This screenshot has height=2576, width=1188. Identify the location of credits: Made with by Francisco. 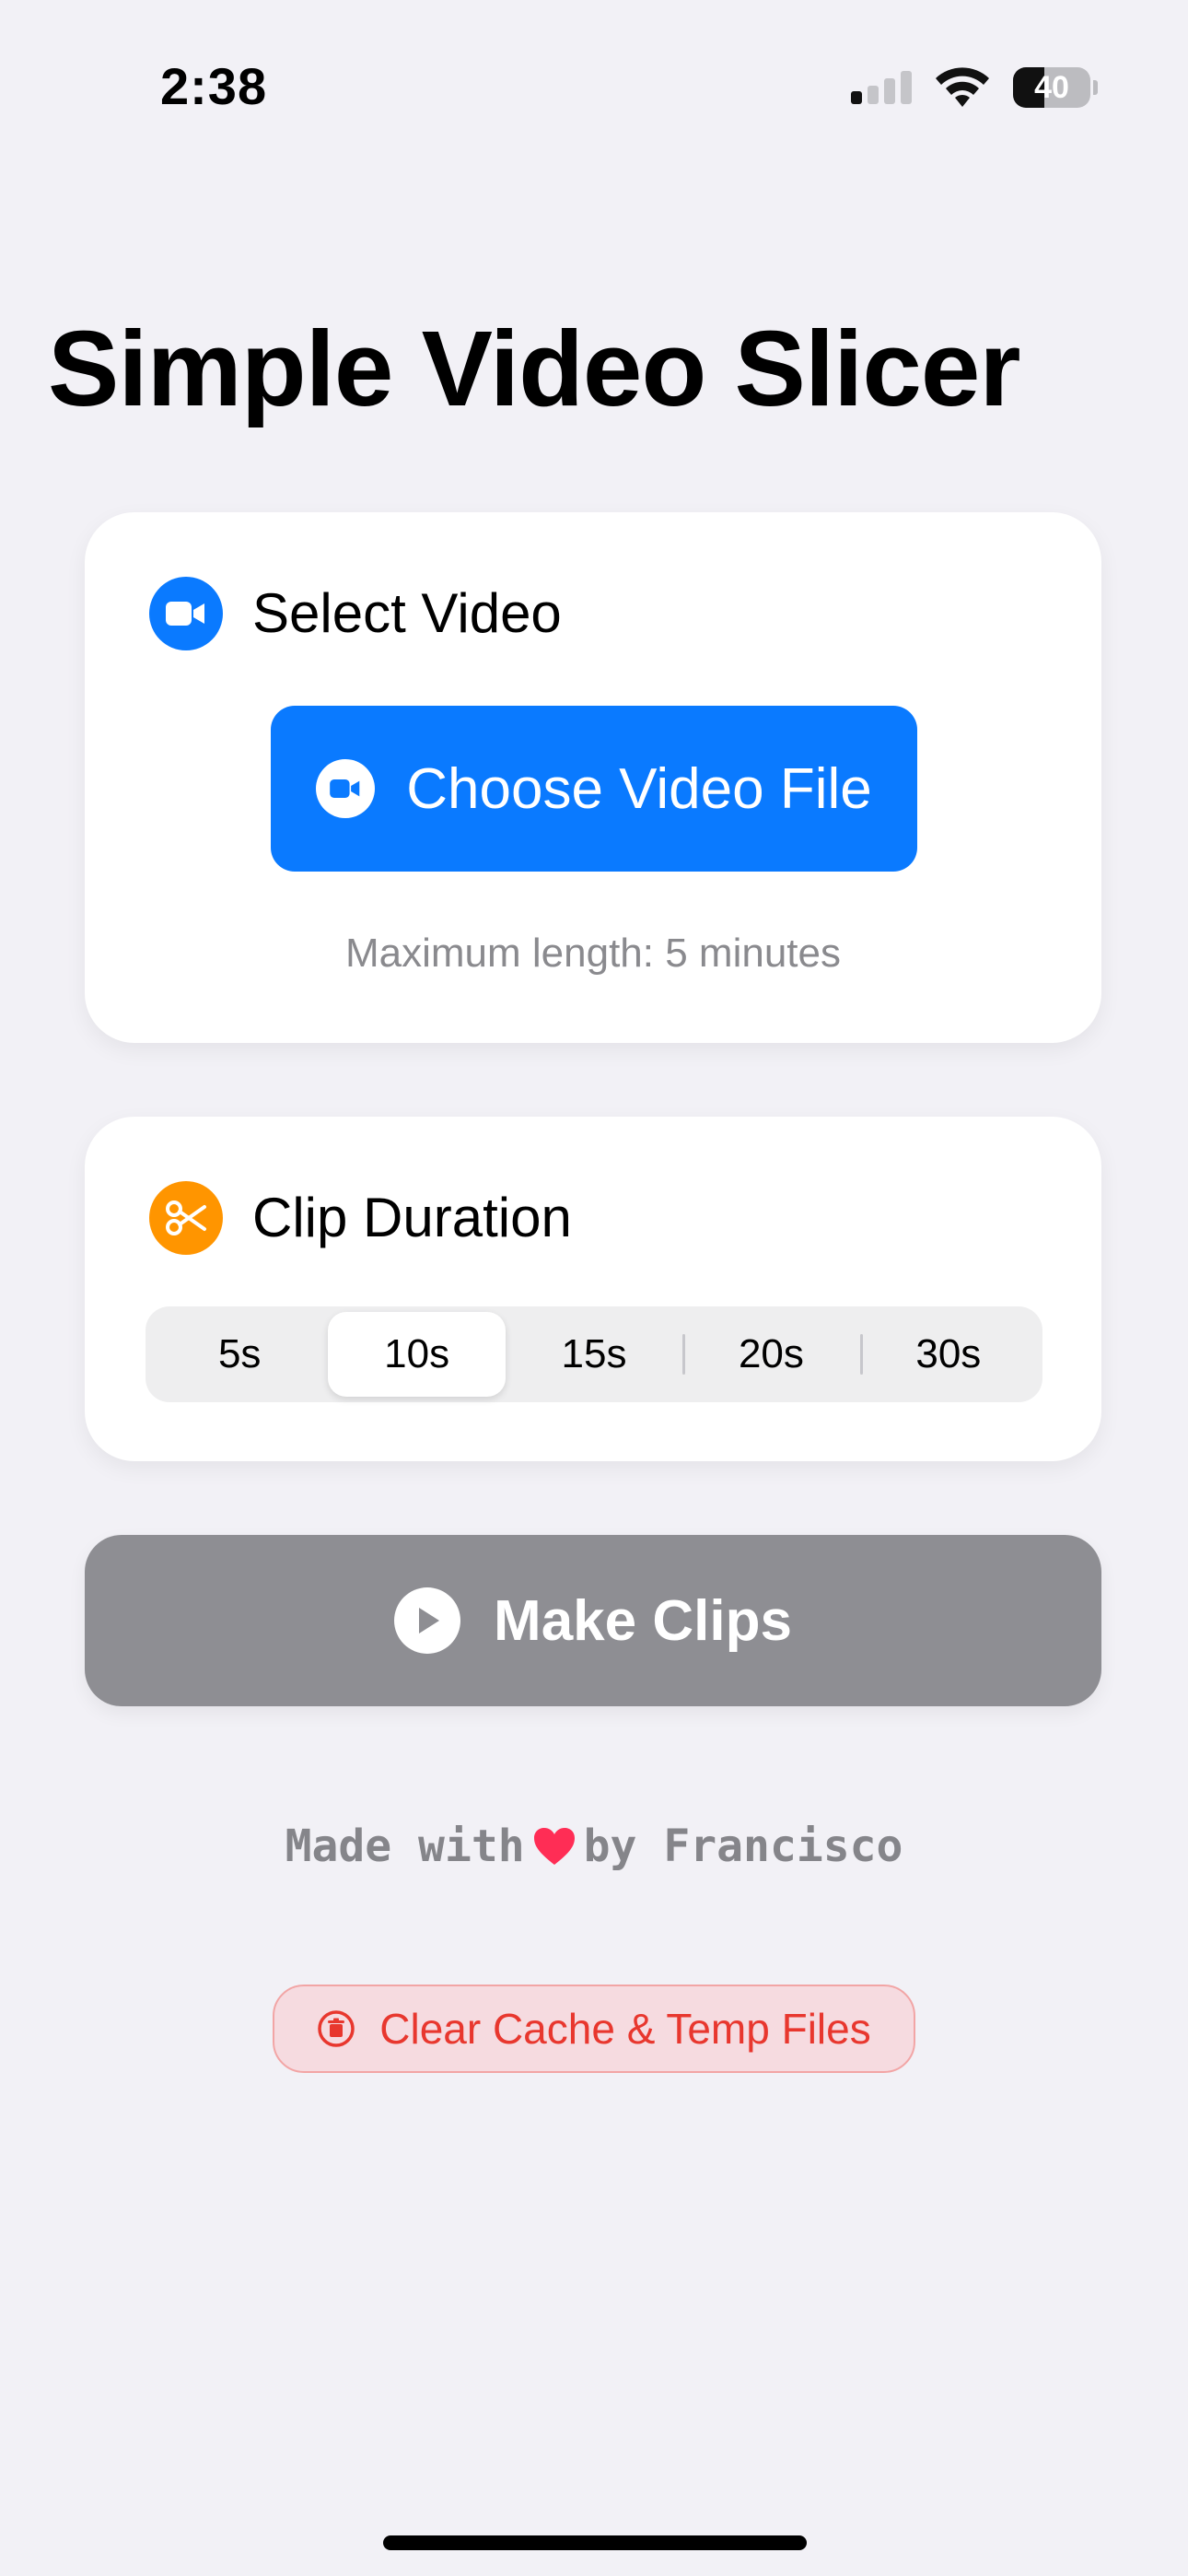
(594, 1846).